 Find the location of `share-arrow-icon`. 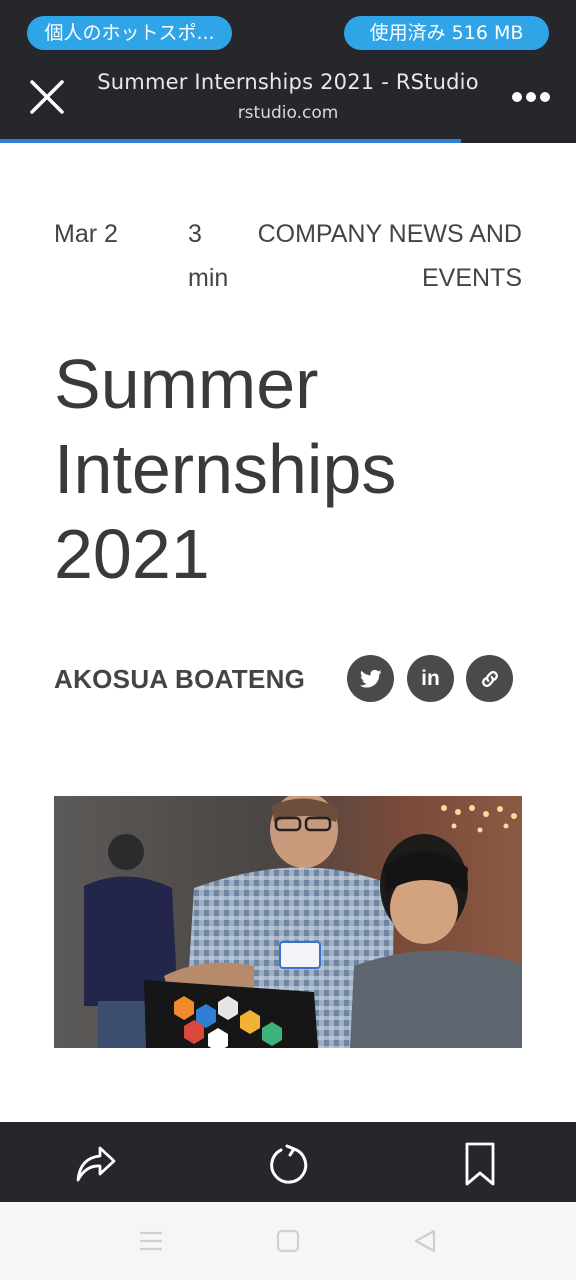

share-arrow-icon is located at coordinates (96, 1164).